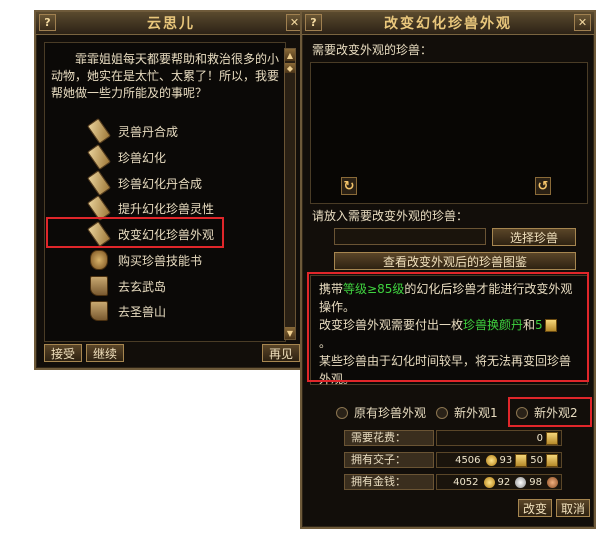 The height and width of the screenshot is (533, 600). I want to click on jiaozi-silver-value: 93, so click(506, 460).